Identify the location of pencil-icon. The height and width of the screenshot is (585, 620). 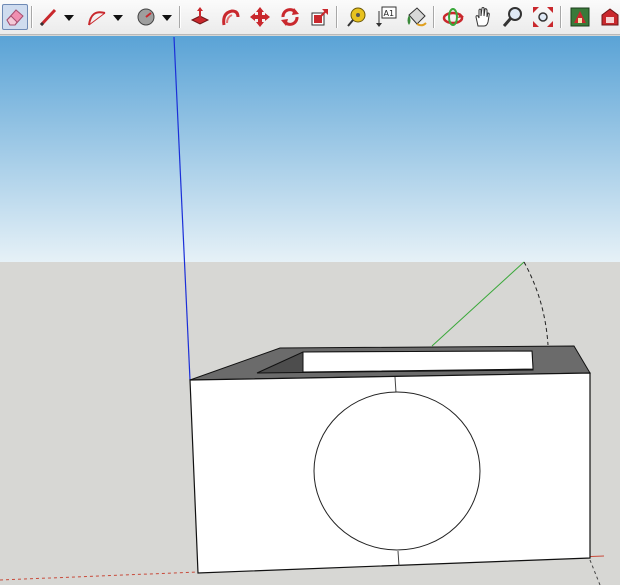
(48, 17).